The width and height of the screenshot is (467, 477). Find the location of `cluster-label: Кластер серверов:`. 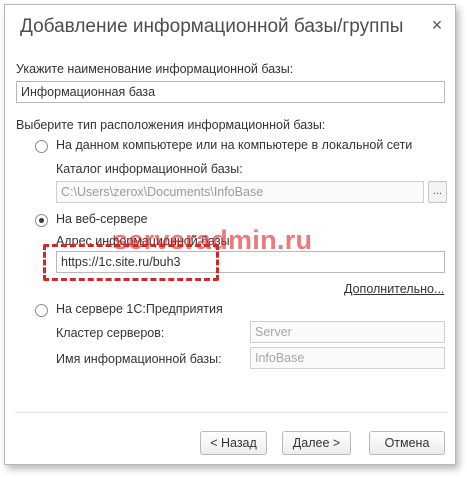

cluster-label: Кластер серверов: is located at coordinates (110, 333).